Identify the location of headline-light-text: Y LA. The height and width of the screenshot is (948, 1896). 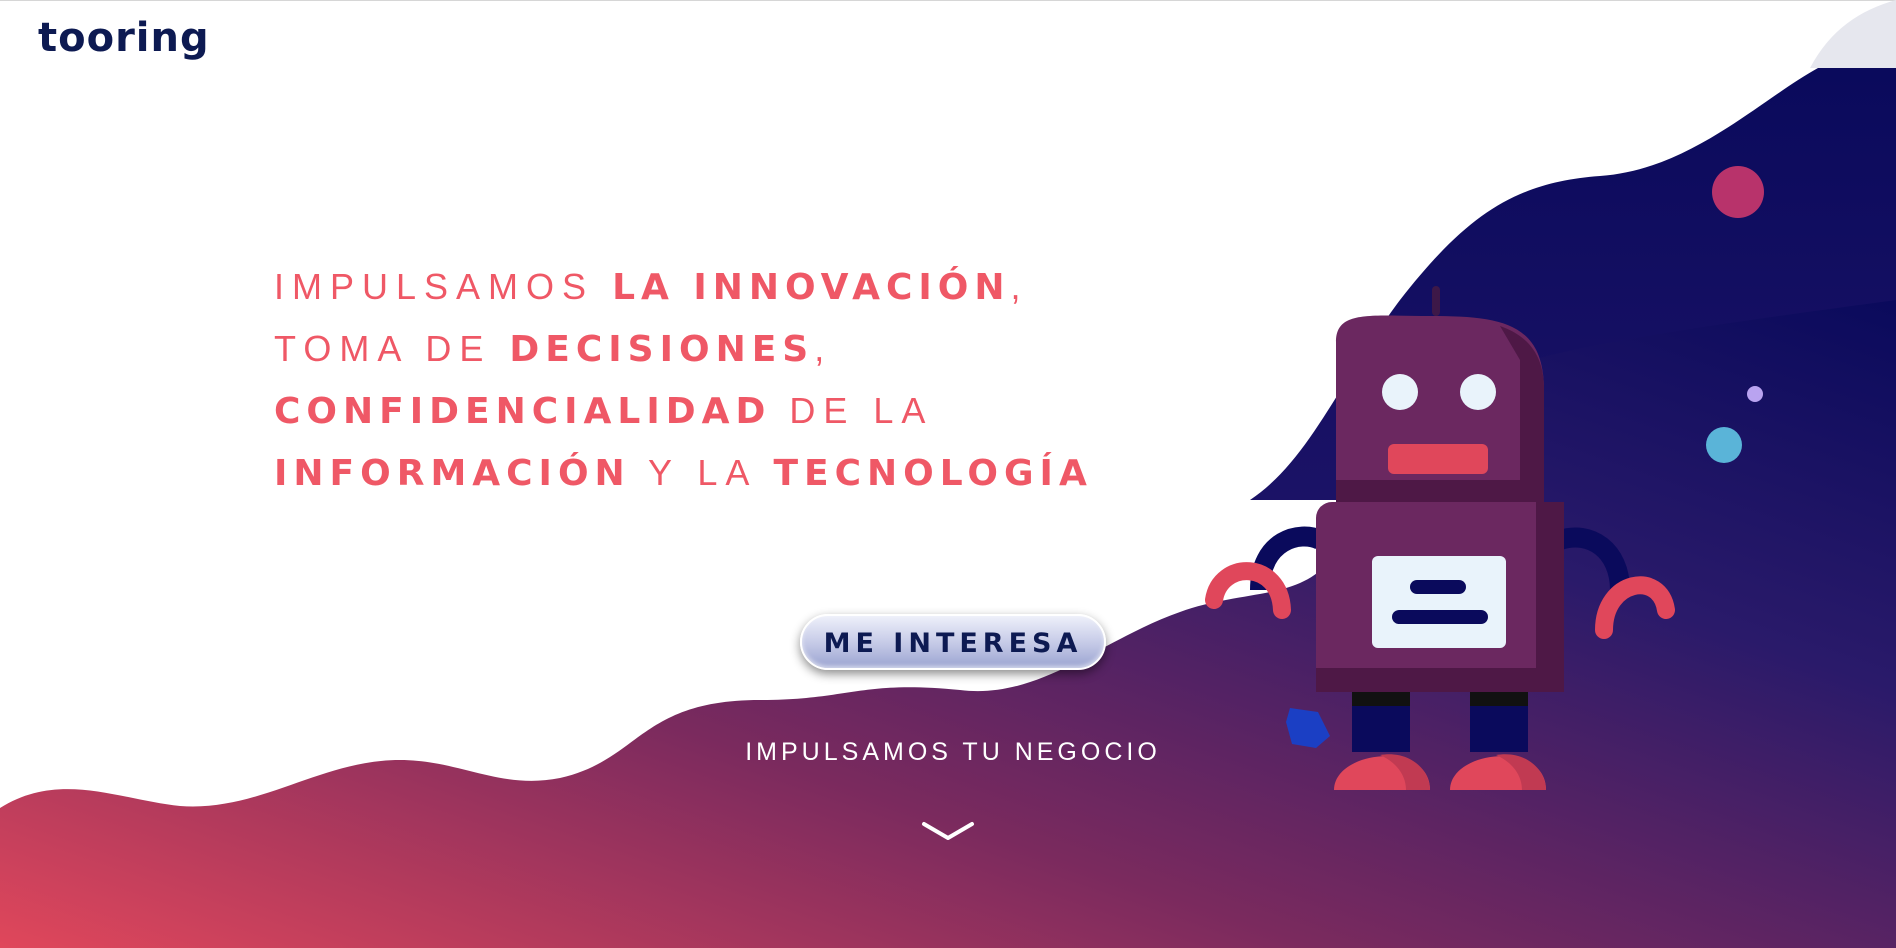
(702, 472).